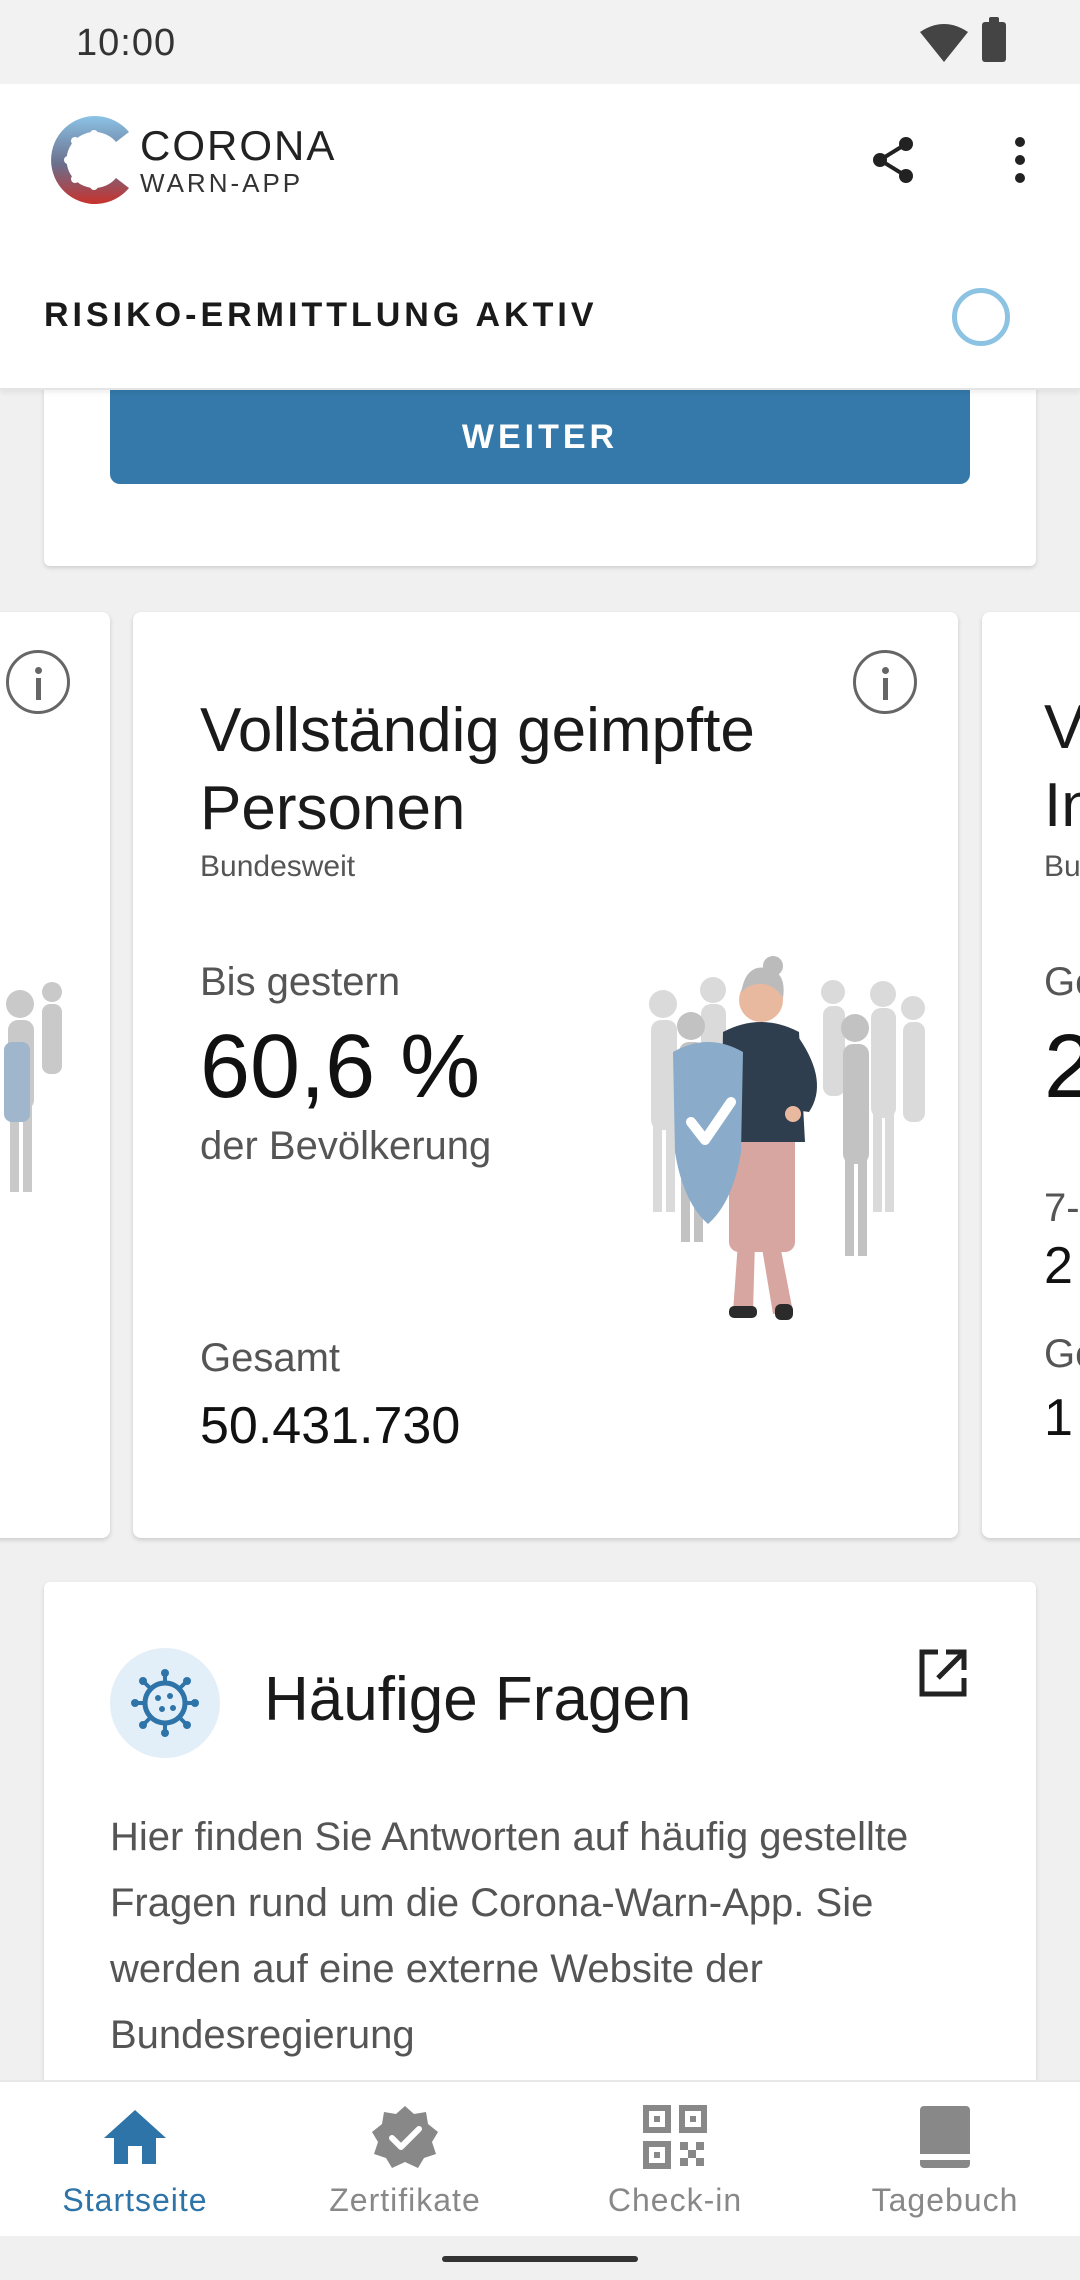  What do you see at coordinates (945, 2137) in the screenshot?
I see `book-icon` at bounding box center [945, 2137].